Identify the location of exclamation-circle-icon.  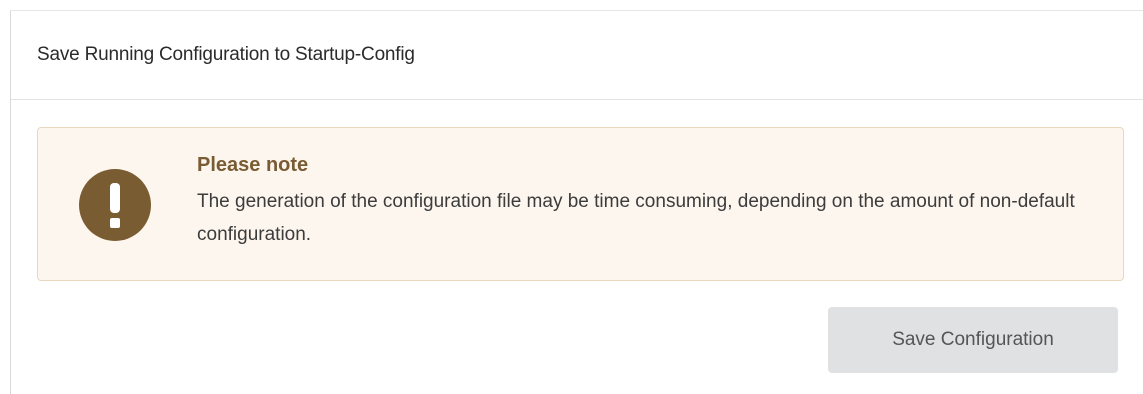
(115, 205).